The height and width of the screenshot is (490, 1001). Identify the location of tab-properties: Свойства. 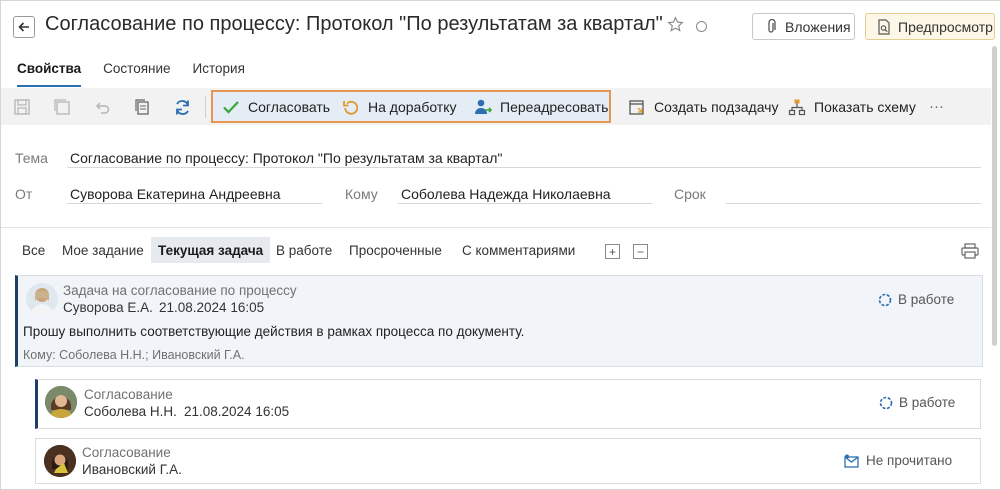
(49, 74).